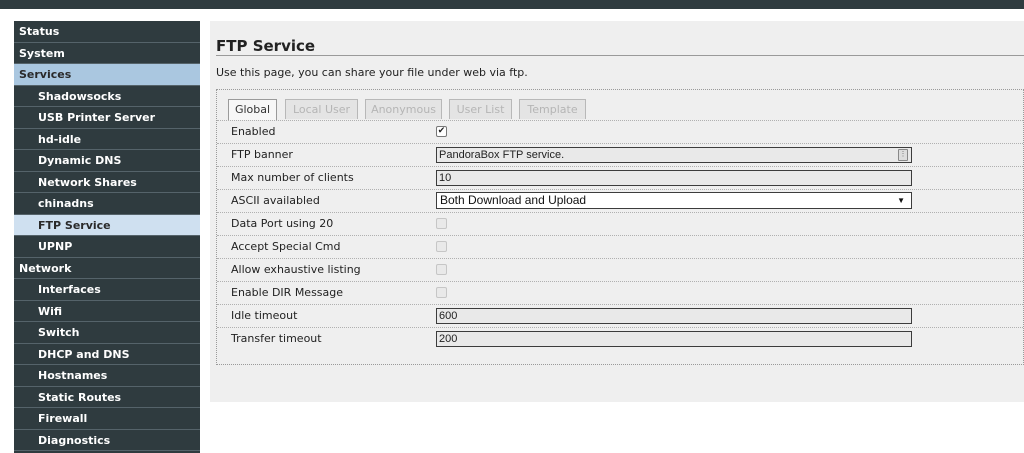  Describe the element at coordinates (107, 182) in the screenshot. I see `sidebar-item-network-shares: Network Shares` at that location.